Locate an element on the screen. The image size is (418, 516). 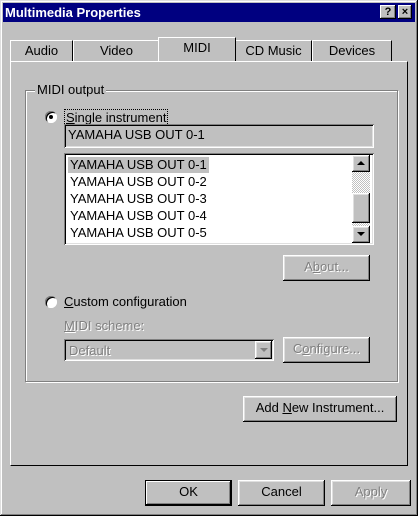
tab-midi: MIDI is located at coordinates (197, 49).